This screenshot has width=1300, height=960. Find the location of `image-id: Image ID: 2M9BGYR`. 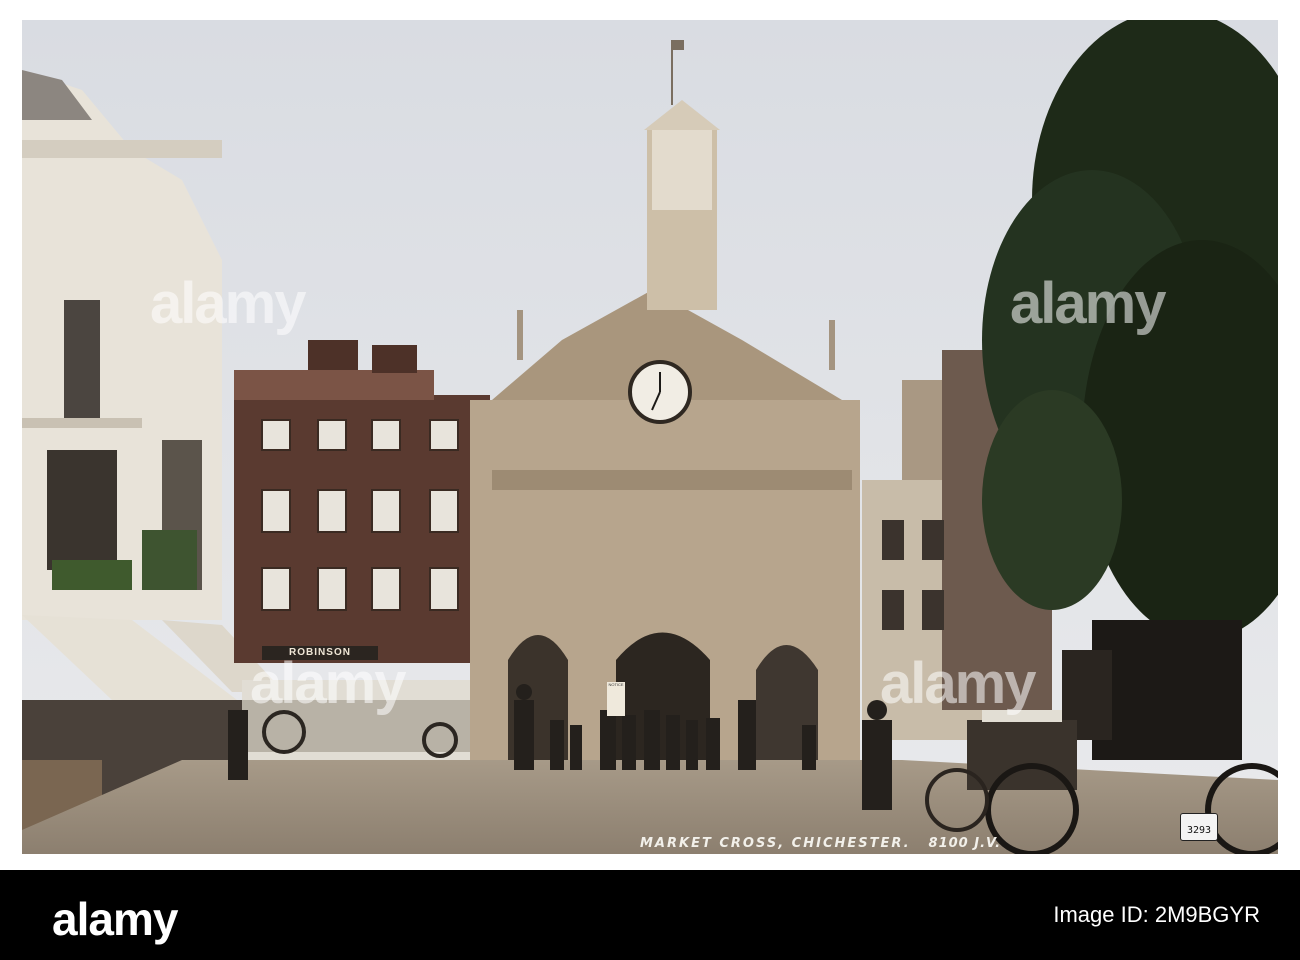

image-id: Image ID: 2M9BGYR is located at coordinates (1156, 914).